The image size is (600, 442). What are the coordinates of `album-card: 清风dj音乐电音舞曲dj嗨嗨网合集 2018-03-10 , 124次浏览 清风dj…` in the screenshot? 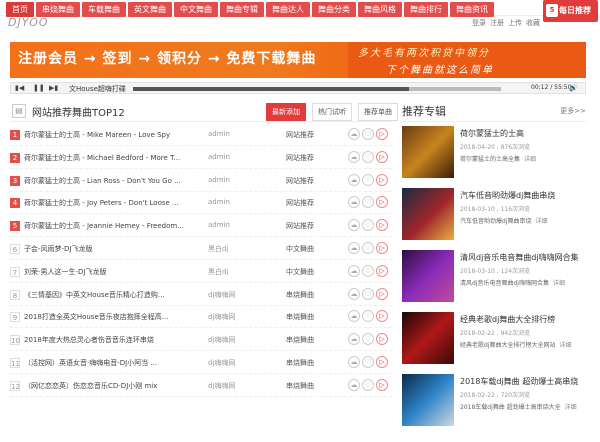 It's located at (495, 279).